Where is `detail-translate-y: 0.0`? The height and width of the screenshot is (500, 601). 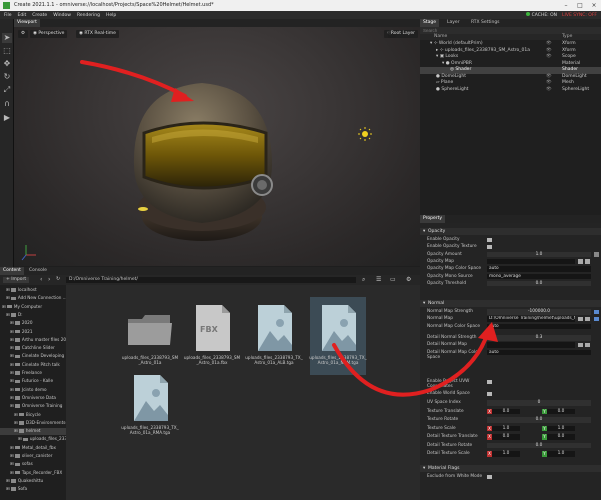 detail-translate-y: 0.0 is located at coordinates (561, 437).